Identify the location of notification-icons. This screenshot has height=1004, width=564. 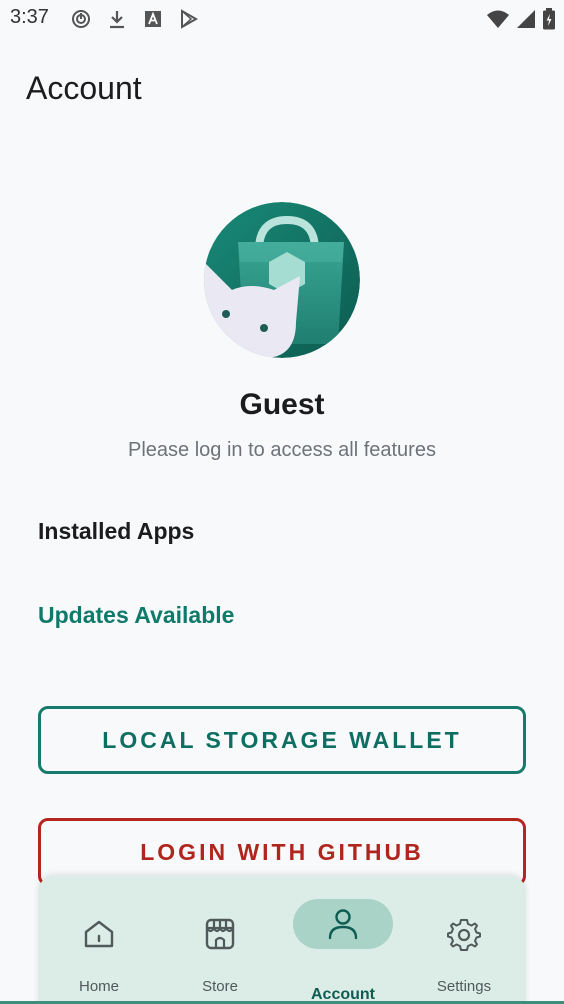
(135, 19).